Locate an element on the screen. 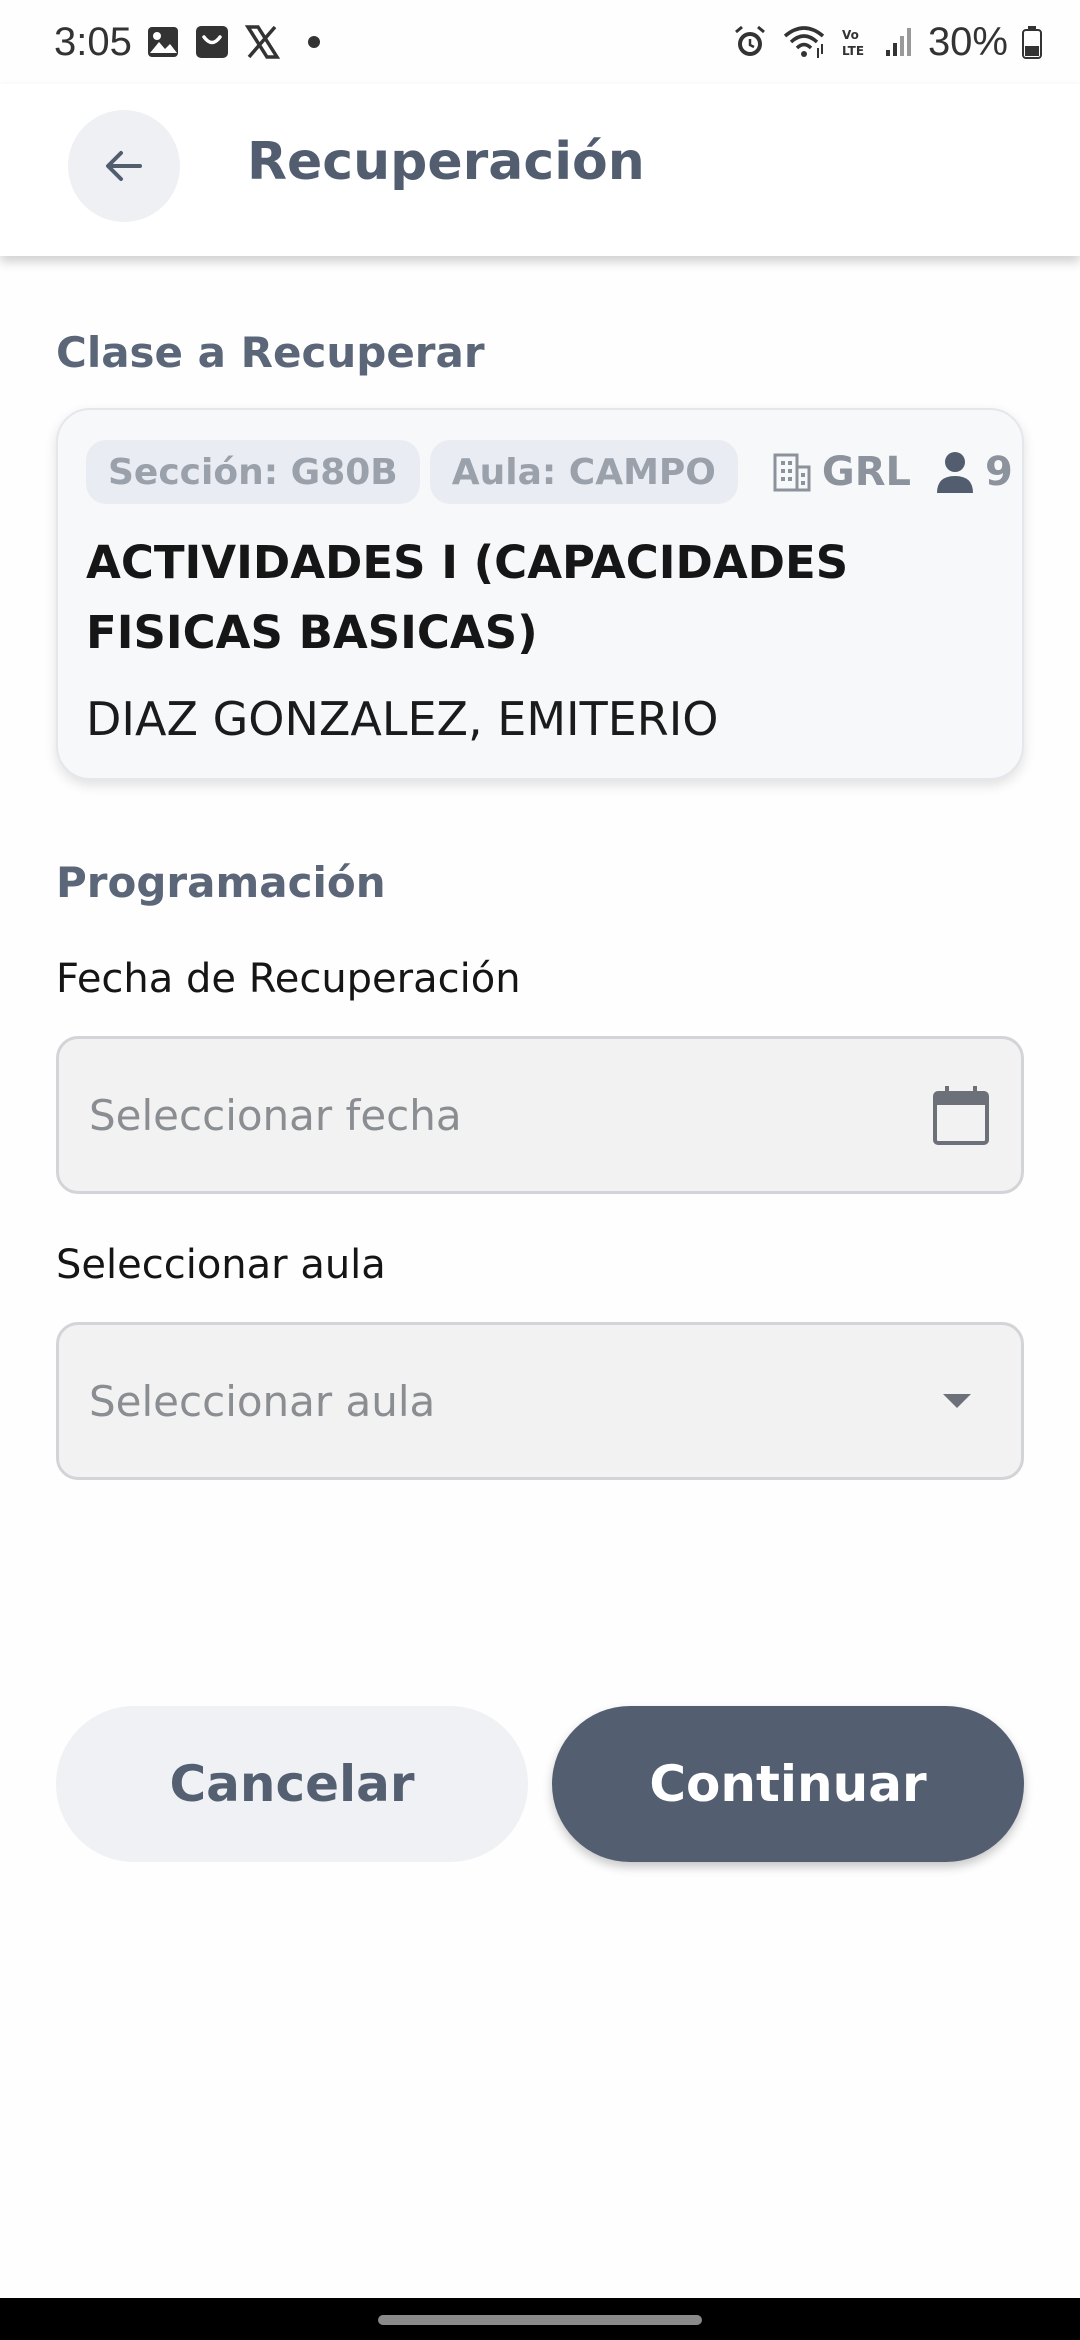 The height and width of the screenshot is (2340, 1080). battery-percent: 30% is located at coordinates (967, 41).